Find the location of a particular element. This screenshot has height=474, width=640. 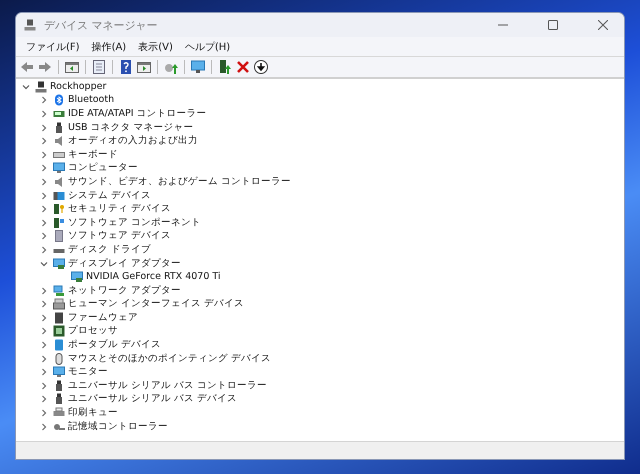

key-device-icon is located at coordinates (59, 209).